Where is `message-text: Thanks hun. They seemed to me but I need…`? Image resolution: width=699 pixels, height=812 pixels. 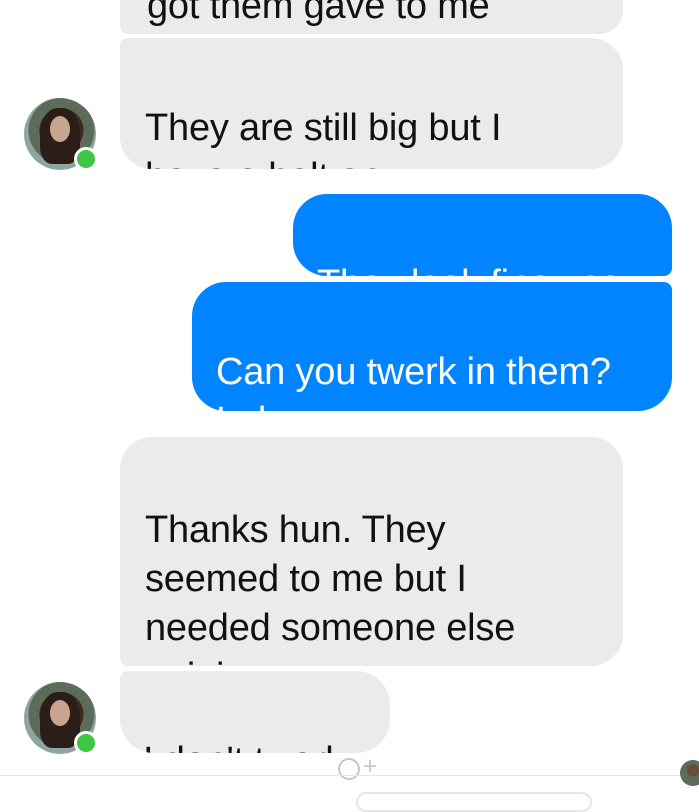
message-text: Thanks hun. They seemed to me but I need… is located at coordinates (330, 587).